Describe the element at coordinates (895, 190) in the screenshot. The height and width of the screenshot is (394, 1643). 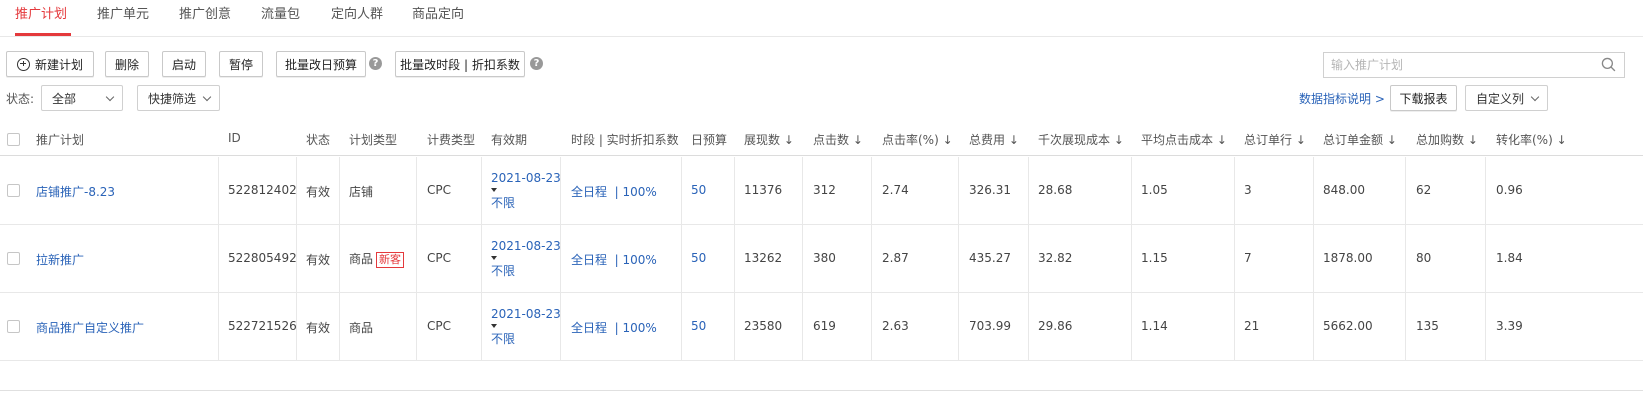
I see `ctr-value: 2.74` at that location.